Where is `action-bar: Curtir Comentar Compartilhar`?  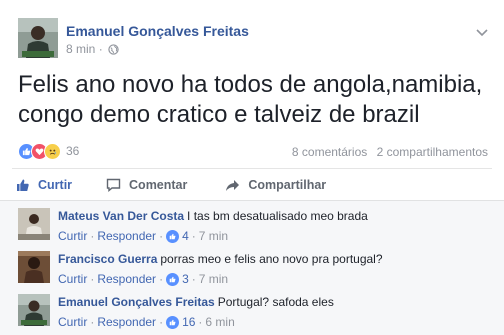
action-bar: Curtir Comentar Compartilhar is located at coordinates (252, 185).